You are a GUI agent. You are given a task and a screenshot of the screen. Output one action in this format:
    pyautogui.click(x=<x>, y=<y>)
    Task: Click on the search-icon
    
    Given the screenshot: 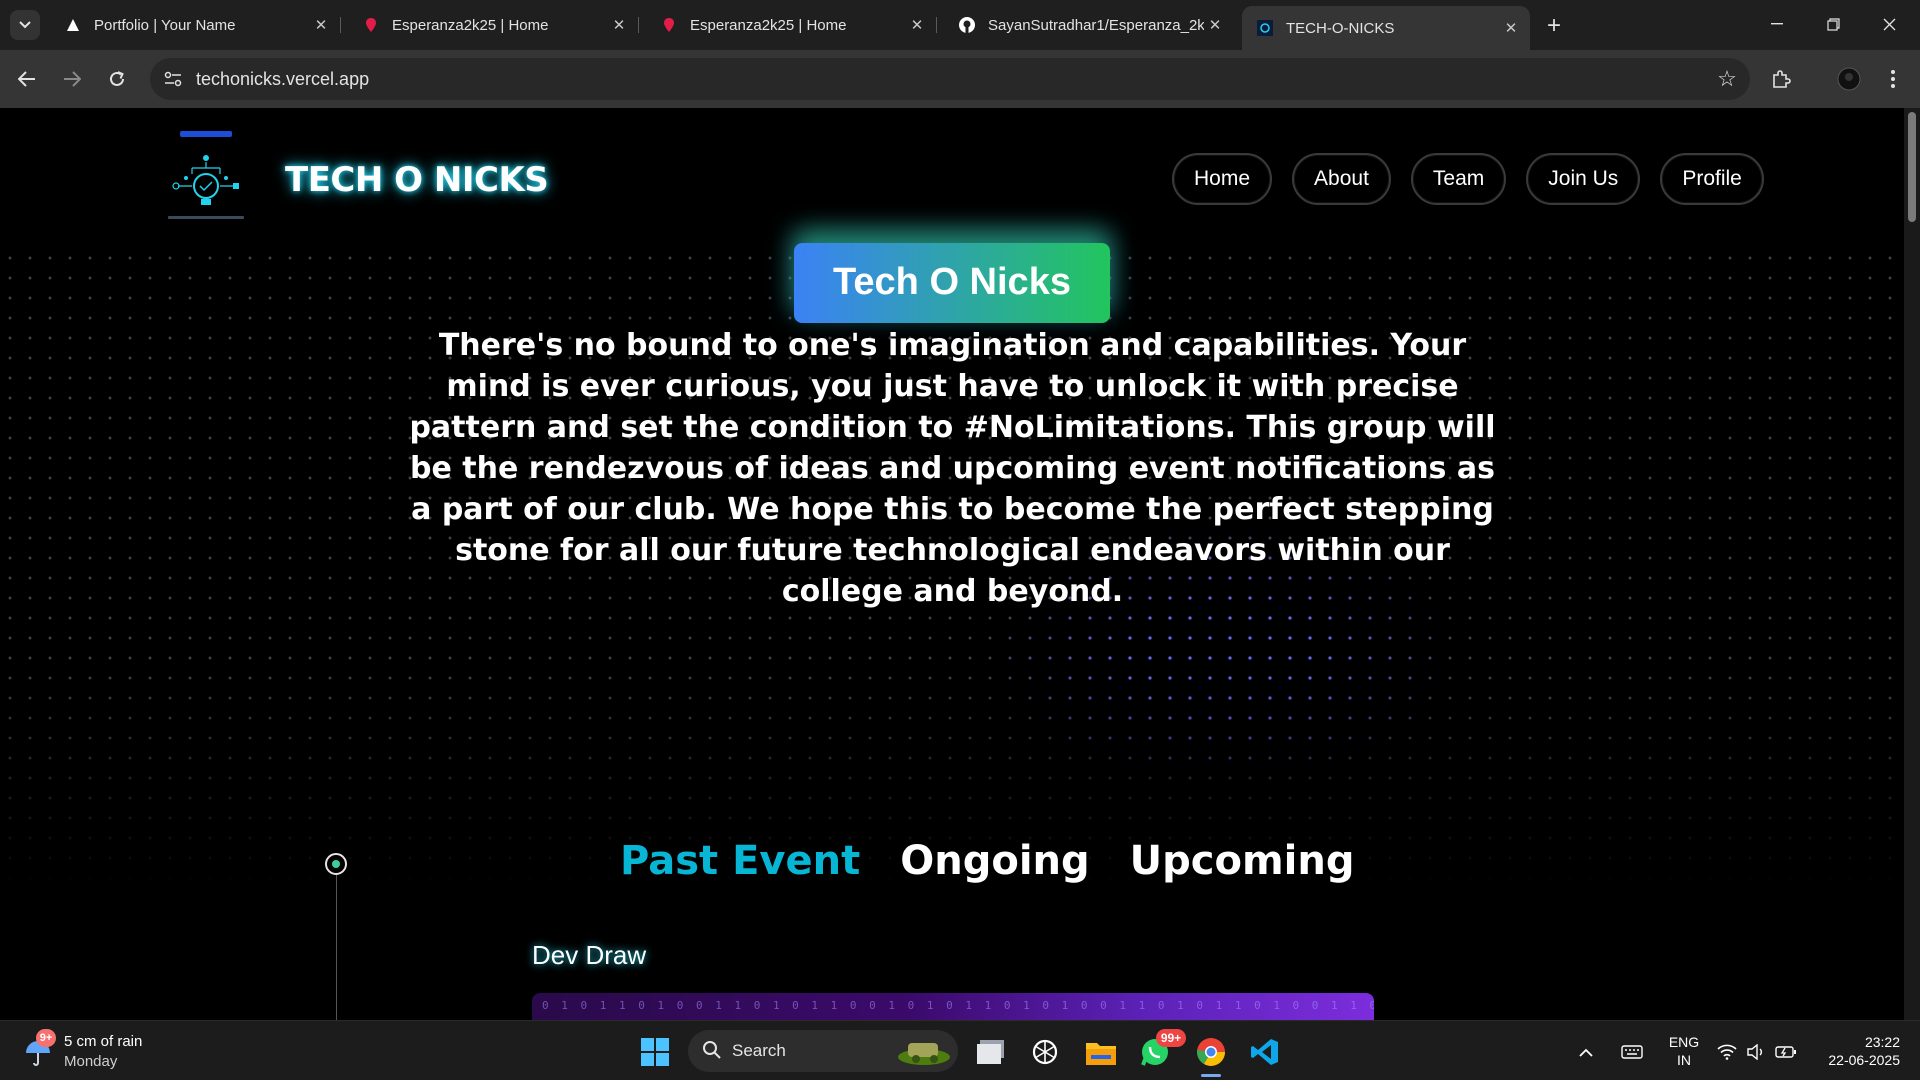 What is the action you would take?
    pyautogui.click(x=712, y=1050)
    